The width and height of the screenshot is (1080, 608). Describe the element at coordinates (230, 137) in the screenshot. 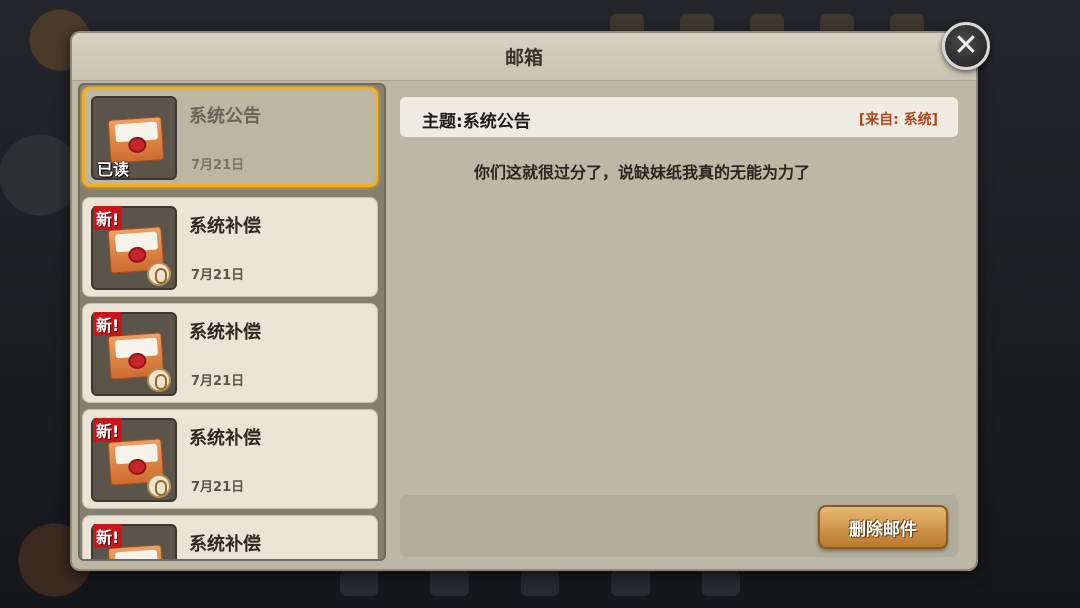

I see `mail-item-announcement: 已读 系统公告 7月21日` at that location.